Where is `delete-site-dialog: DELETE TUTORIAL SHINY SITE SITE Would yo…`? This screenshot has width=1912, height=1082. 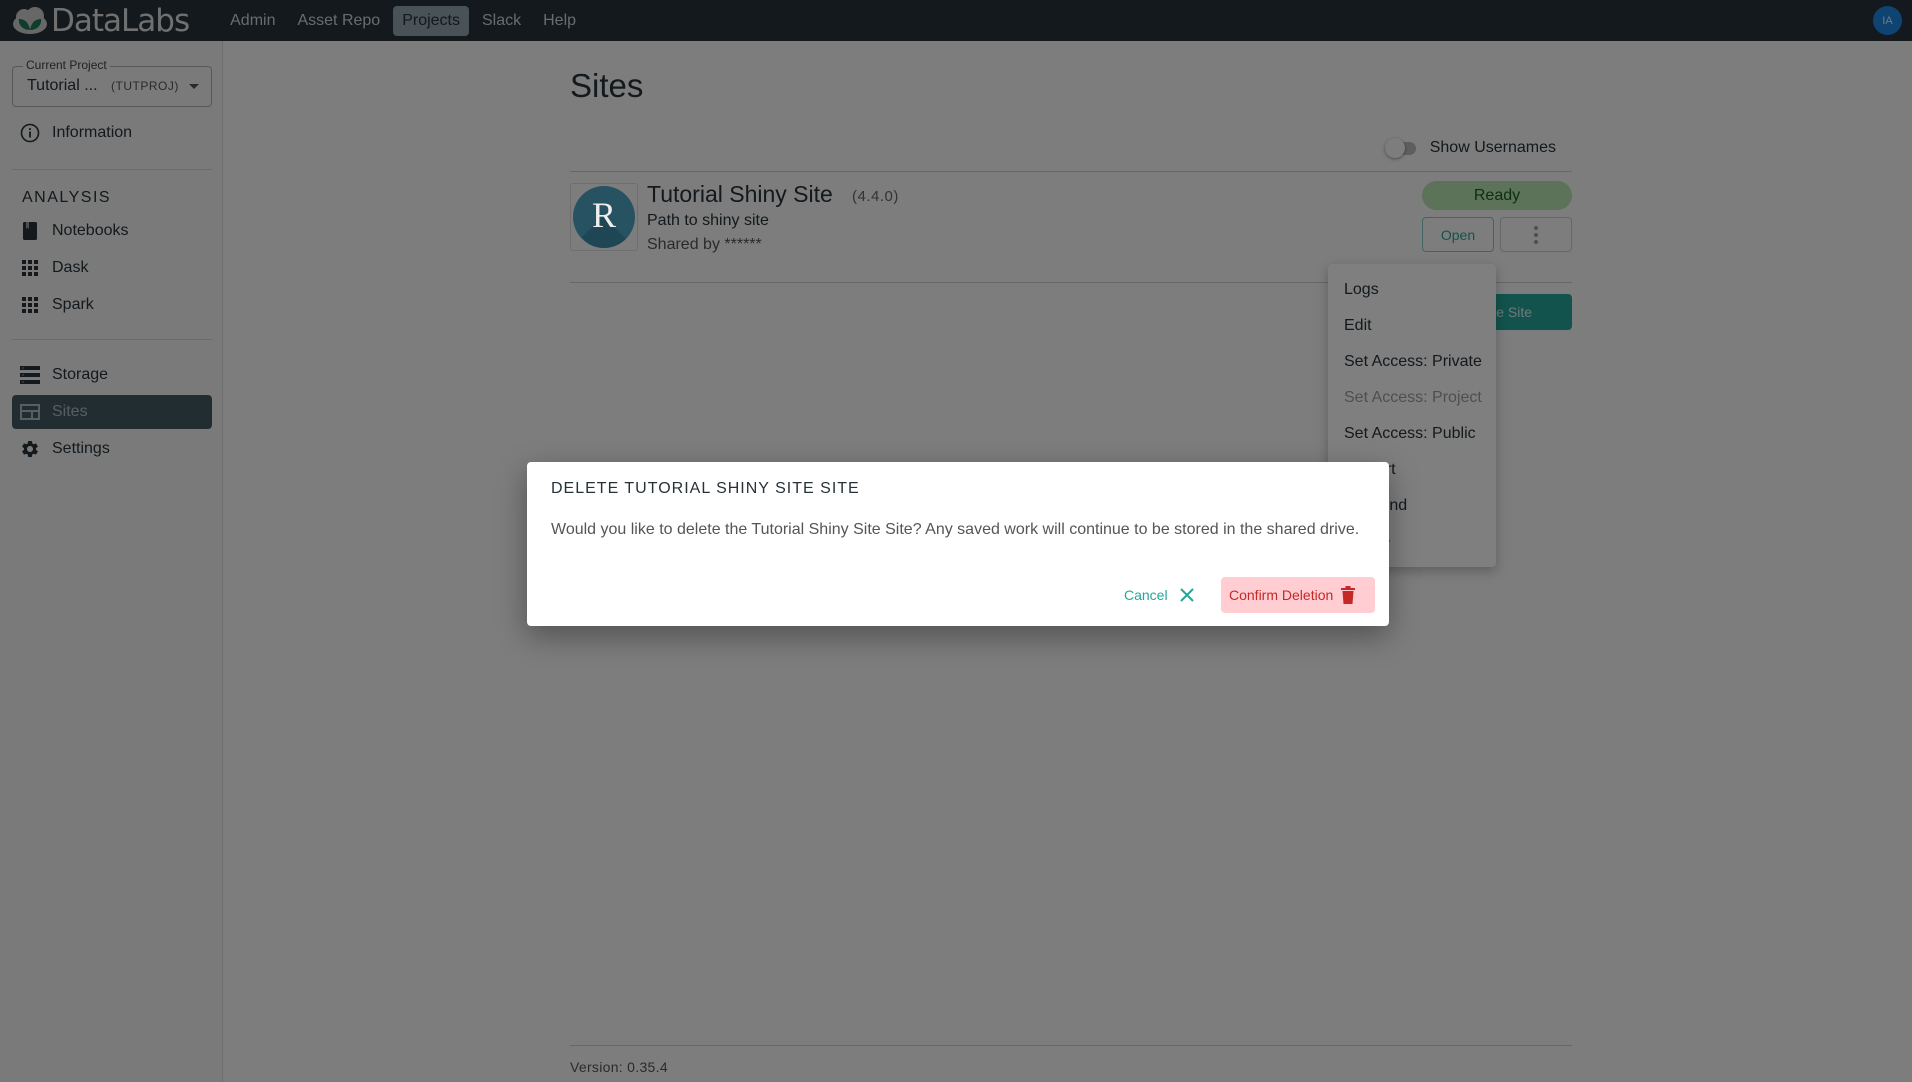
delete-site-dialog: DELETE TUTORIAL SHINY SITE SITE Would yo… is located at coordinates (958, 544).